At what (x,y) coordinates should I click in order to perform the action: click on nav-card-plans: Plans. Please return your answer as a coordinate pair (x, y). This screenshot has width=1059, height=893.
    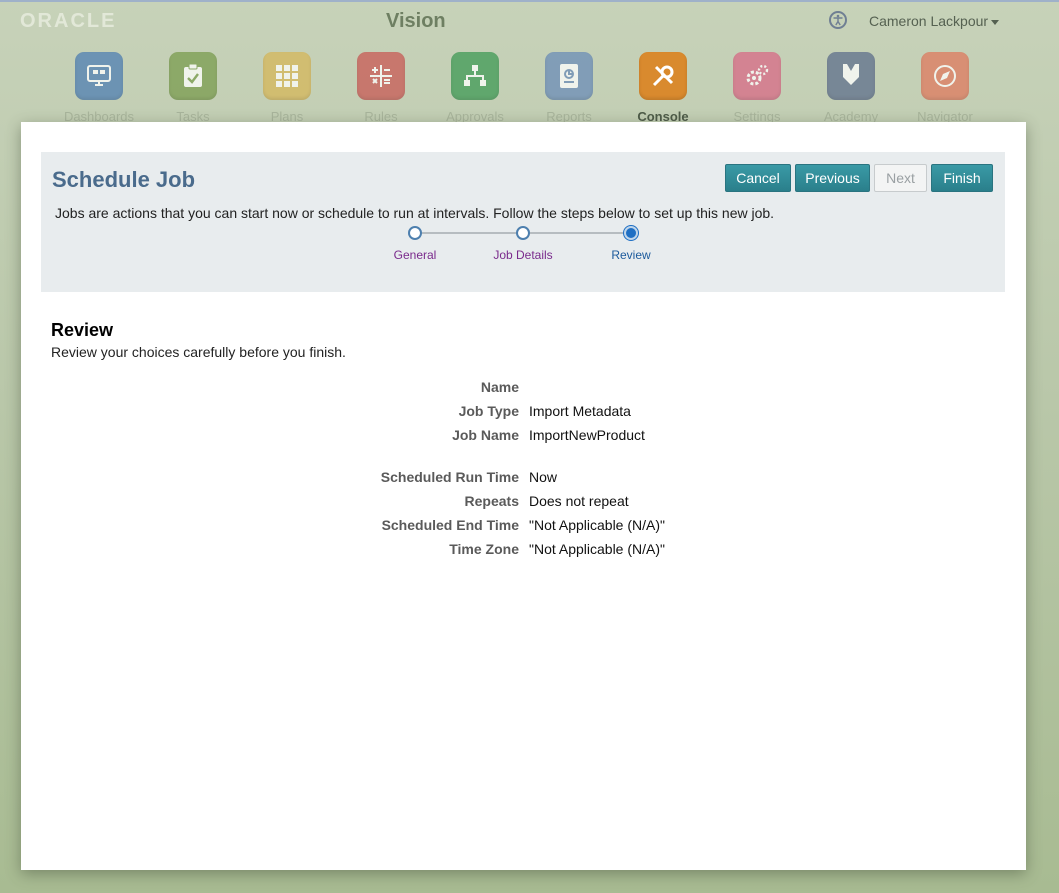
    Looking at the image, I should click on (287, 88).